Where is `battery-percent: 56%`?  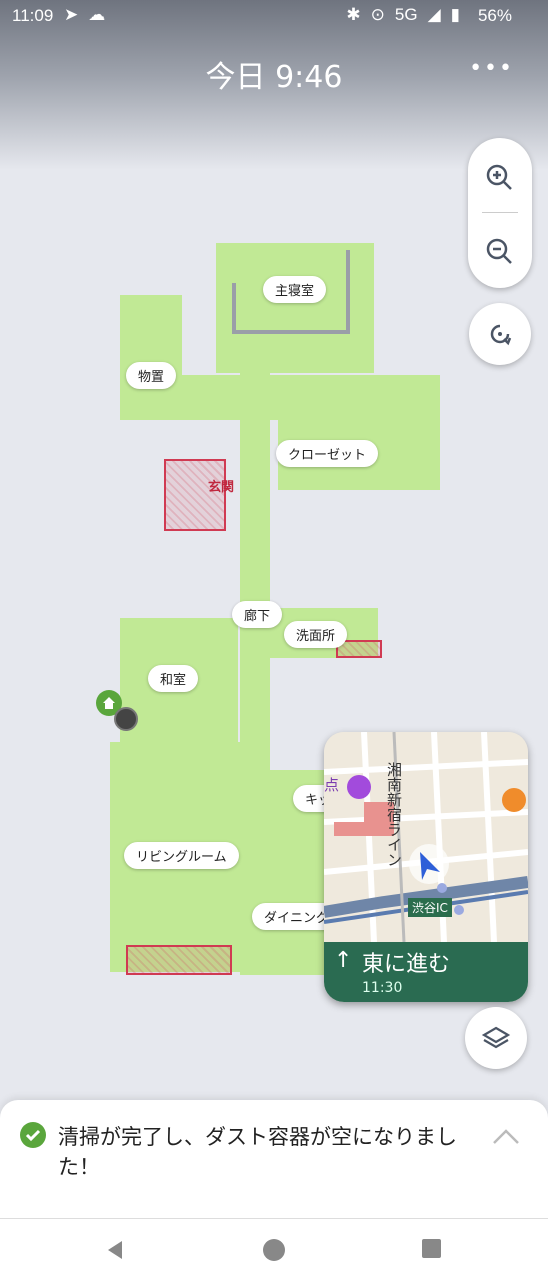 battery-percent: 56% is located at coordinates (494, 15).